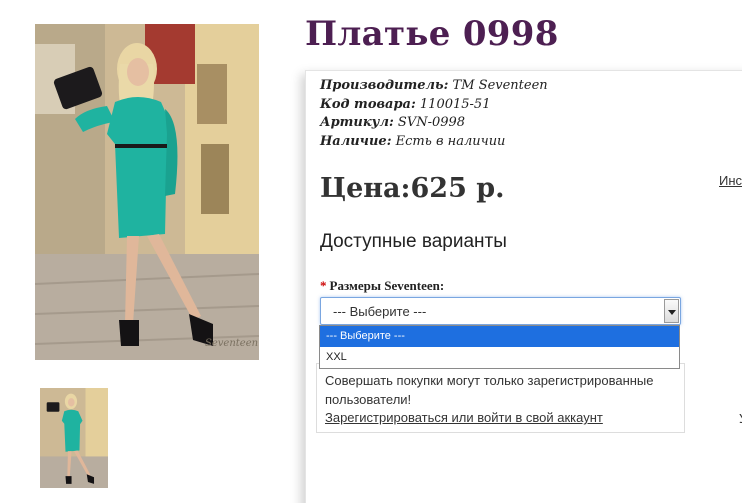 The width and height of the screenshot is (742, 503). What do you see at coordinates (368, 104) in the screenshot?
I see `meta-label: Код товара:` at bounding box center [368, 104].